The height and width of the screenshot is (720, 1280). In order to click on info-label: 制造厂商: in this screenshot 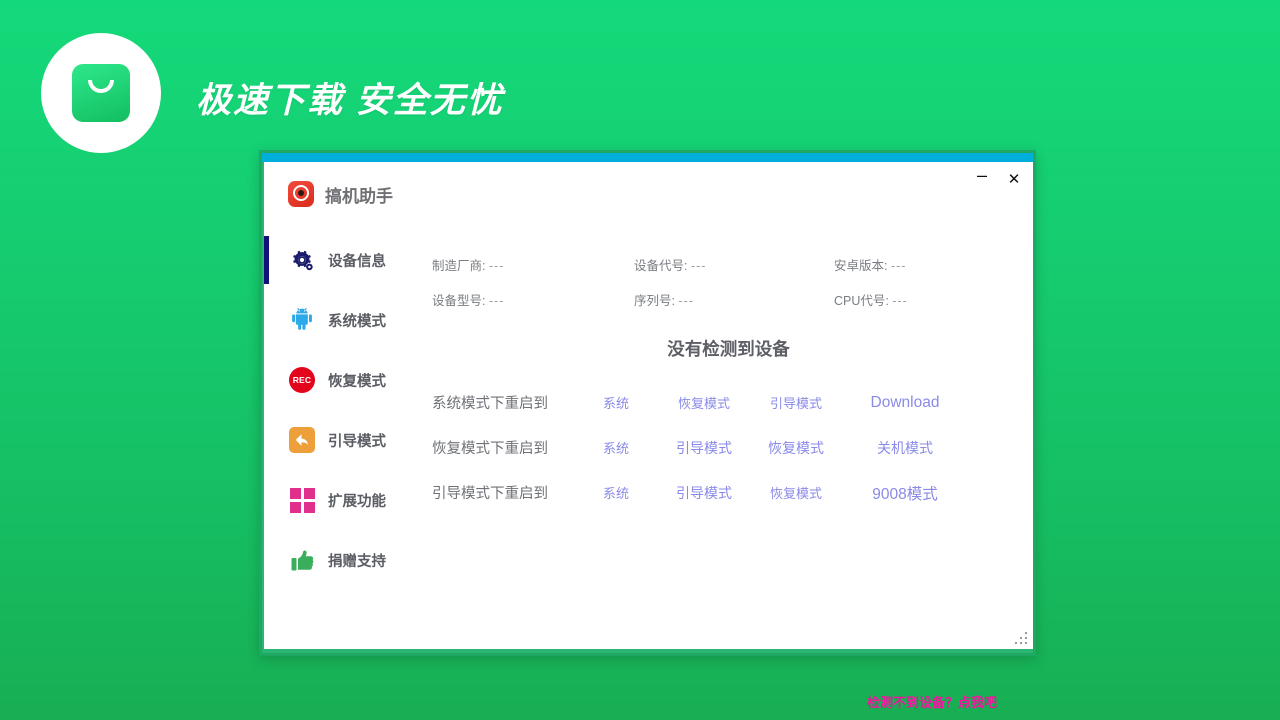, I will do `click(459, 266)`.